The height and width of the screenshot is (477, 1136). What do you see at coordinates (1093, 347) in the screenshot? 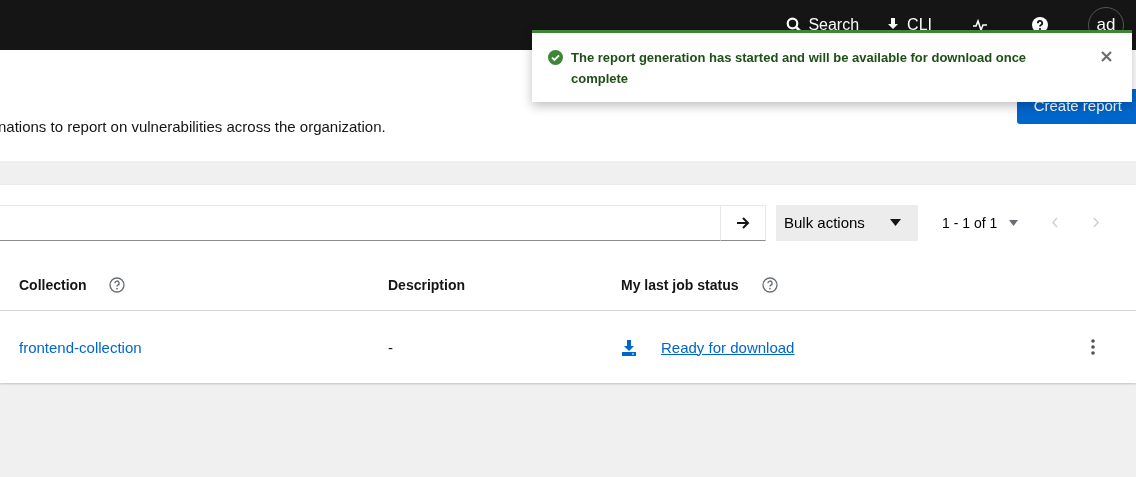
I see `kebab-menu-icon` at bounding box center [1093, 347].